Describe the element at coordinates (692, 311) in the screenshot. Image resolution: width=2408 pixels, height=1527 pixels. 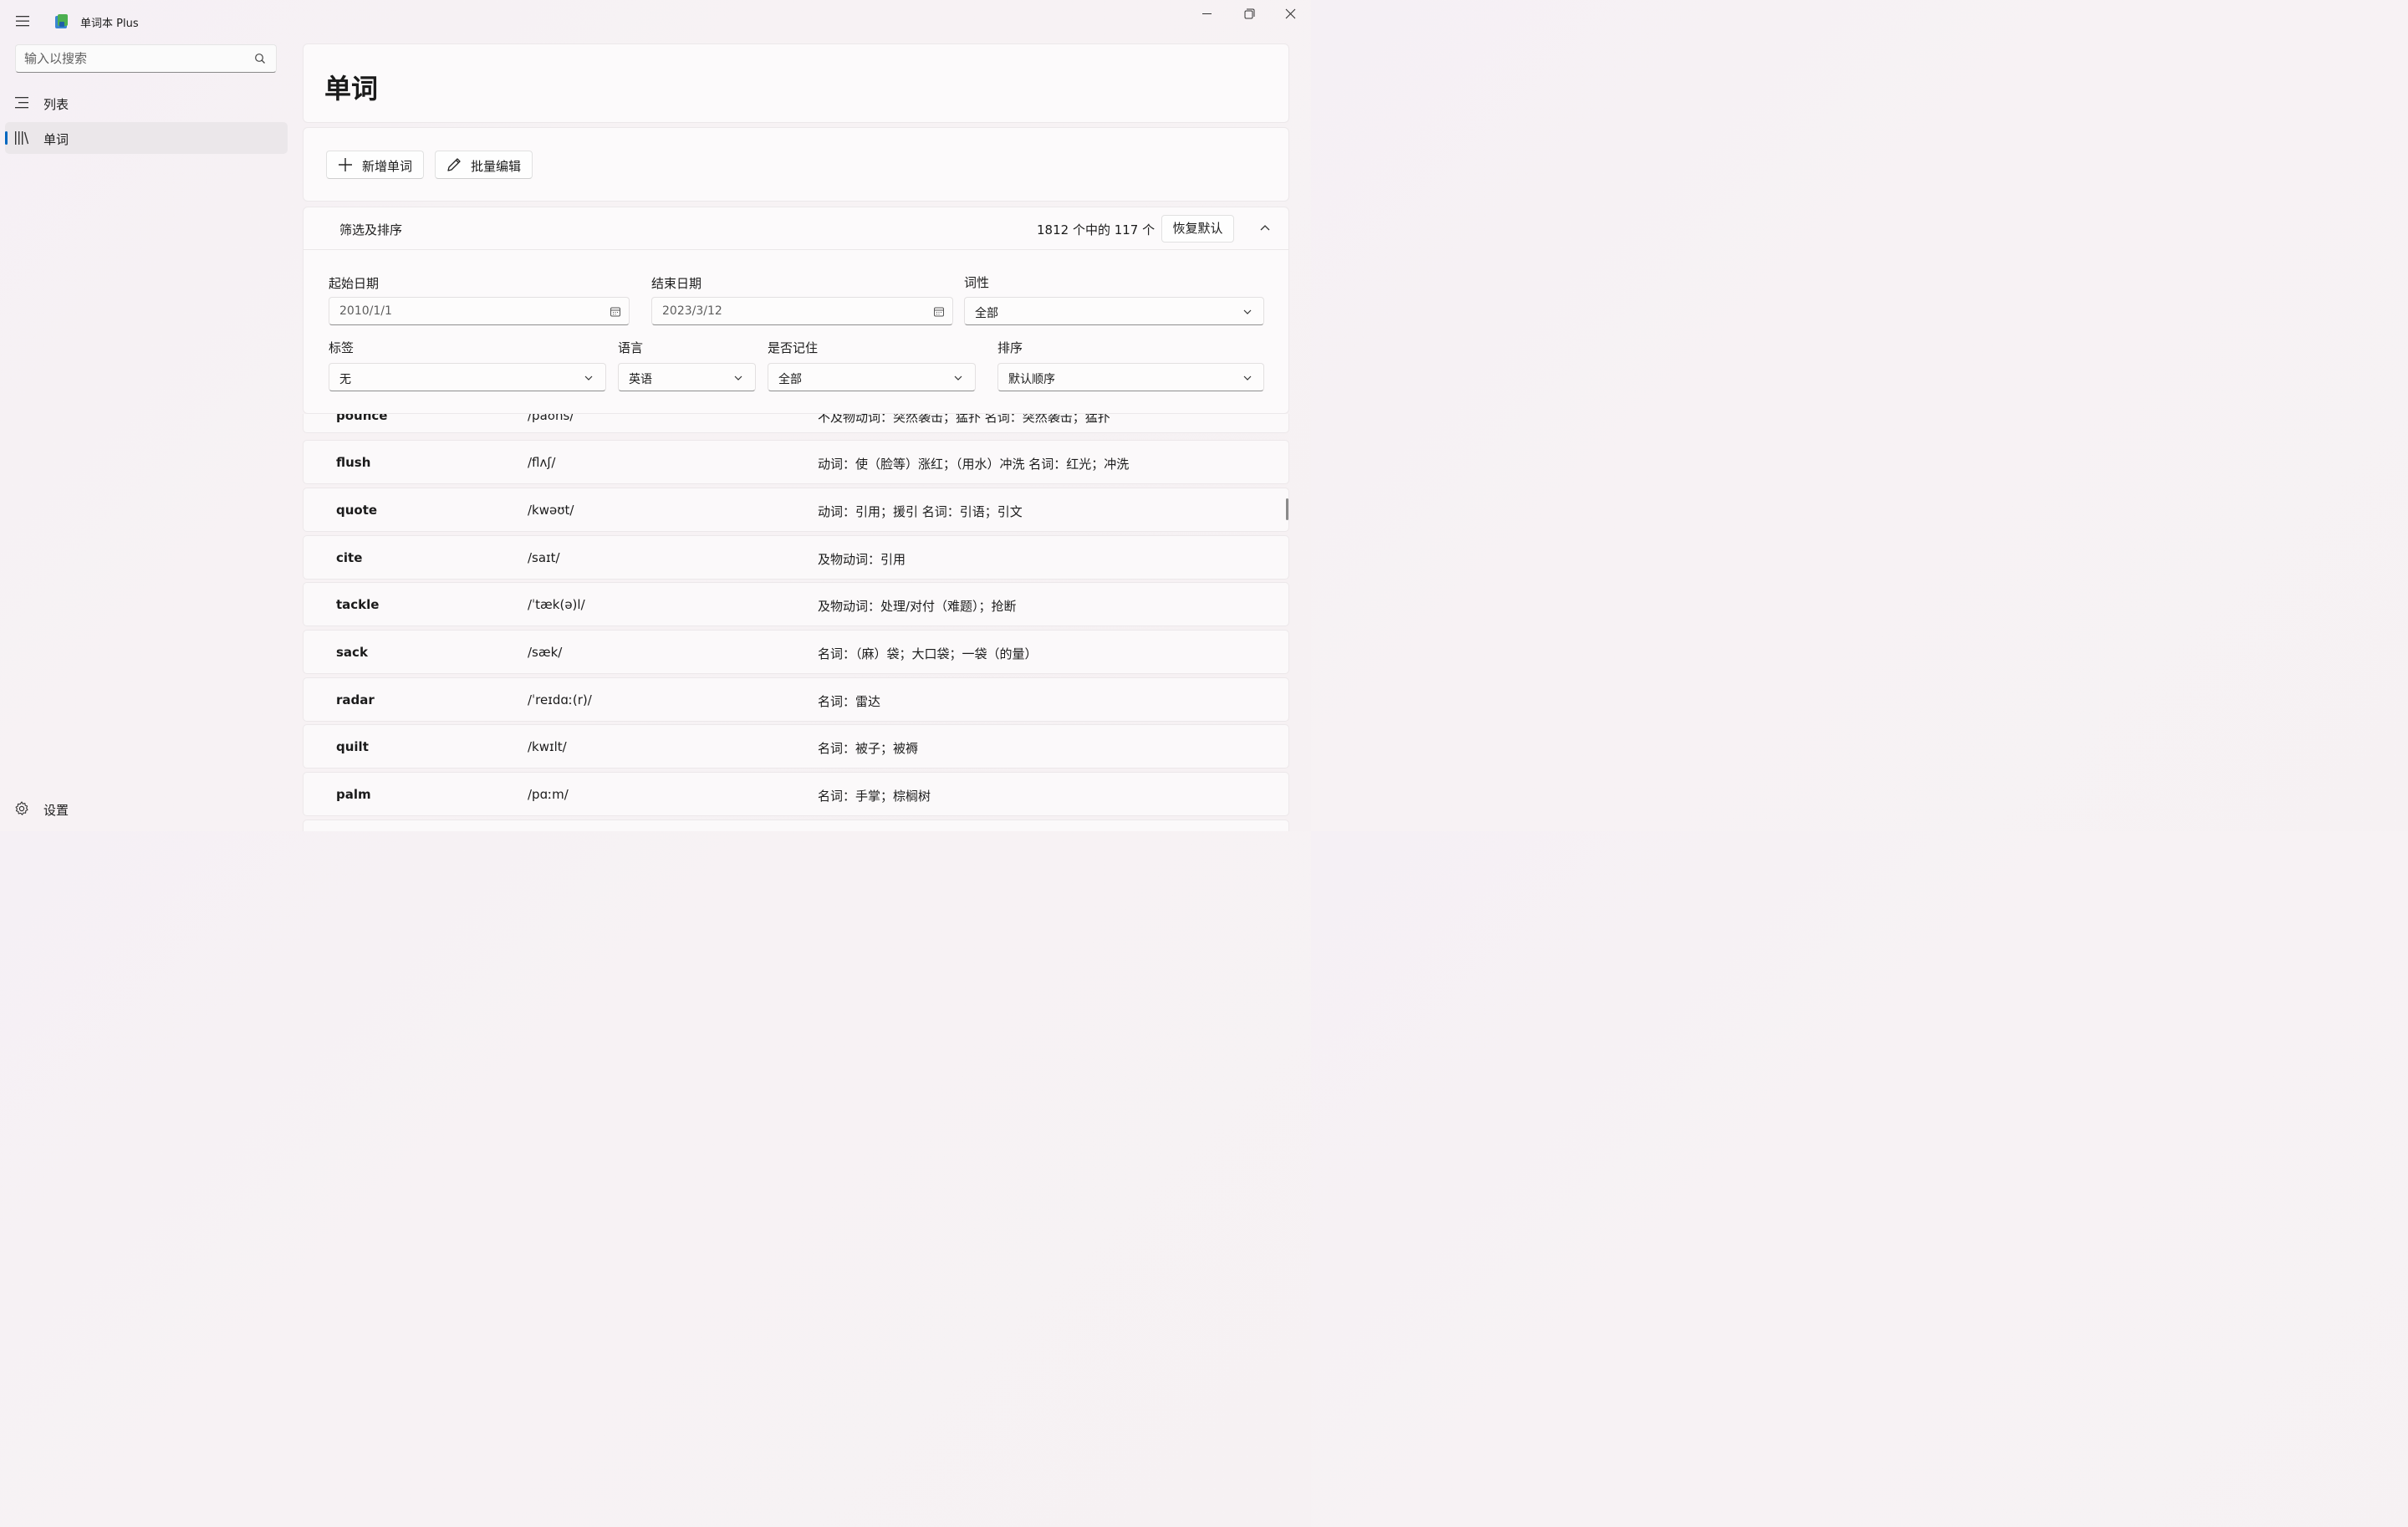
I see `end-date-value: 2023/3/12` at that location.